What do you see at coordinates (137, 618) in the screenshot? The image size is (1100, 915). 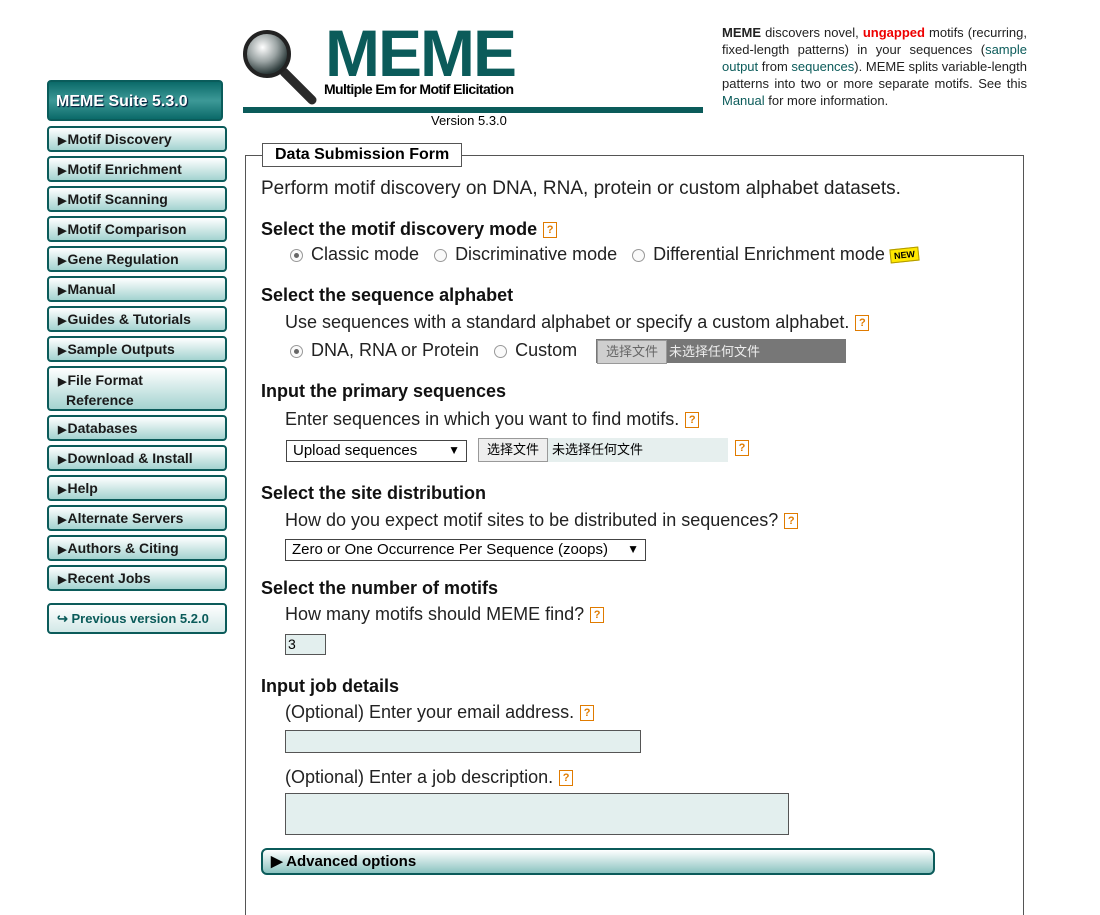 I see `previous-version-button: ↪ Previous version 5.2.0` at bounding box center [137, 618].